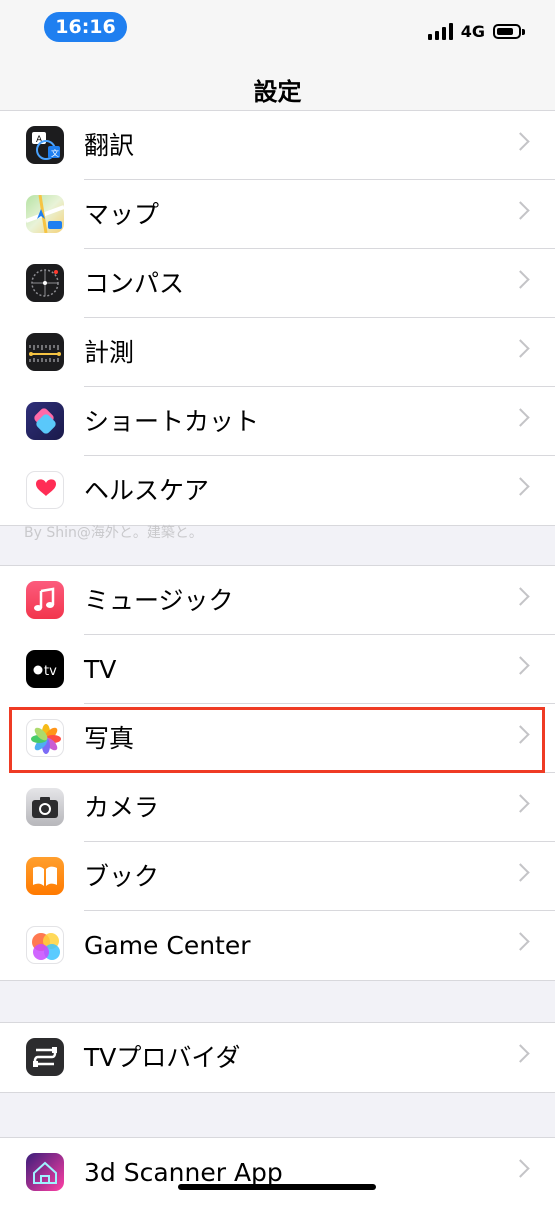  I want to click on settings-row-3d-scanner: 3d Scanner App, so click(277, 1172).